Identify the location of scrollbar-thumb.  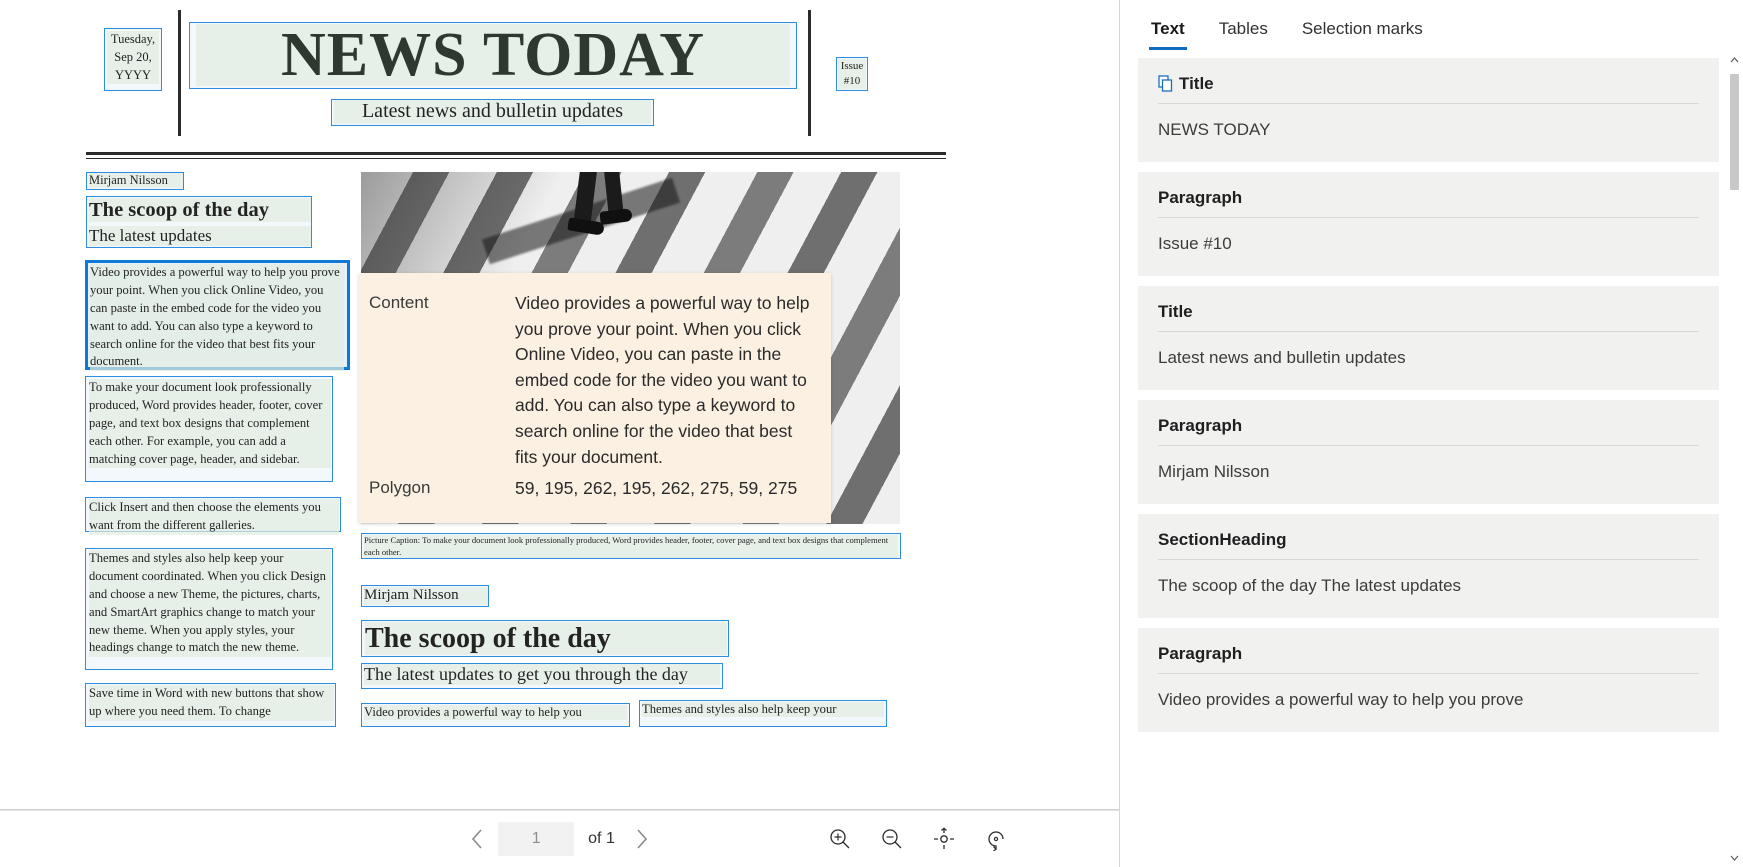
(1734, 132).